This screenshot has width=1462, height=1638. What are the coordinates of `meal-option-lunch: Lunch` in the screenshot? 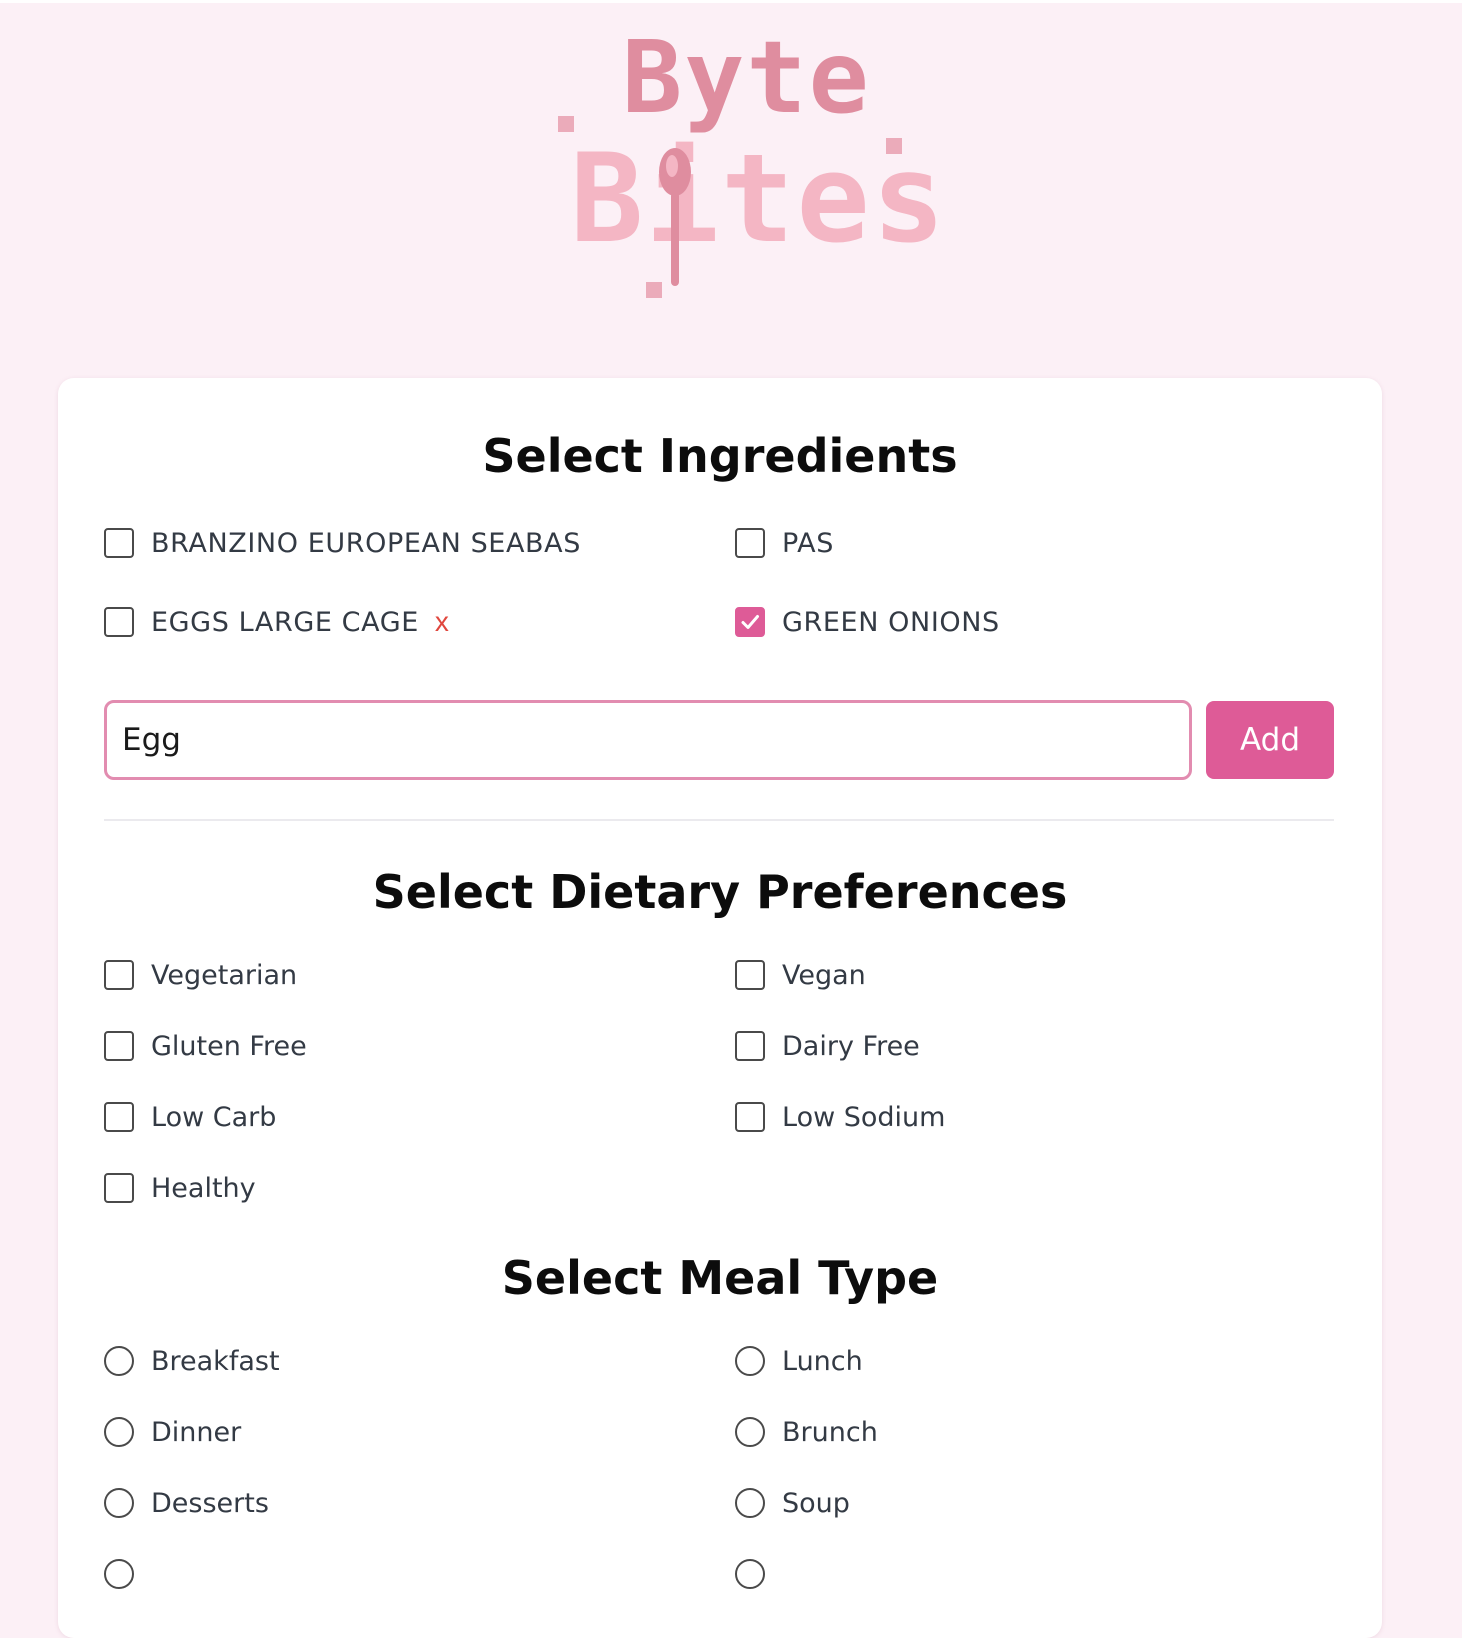 It's located at (799, 1361).